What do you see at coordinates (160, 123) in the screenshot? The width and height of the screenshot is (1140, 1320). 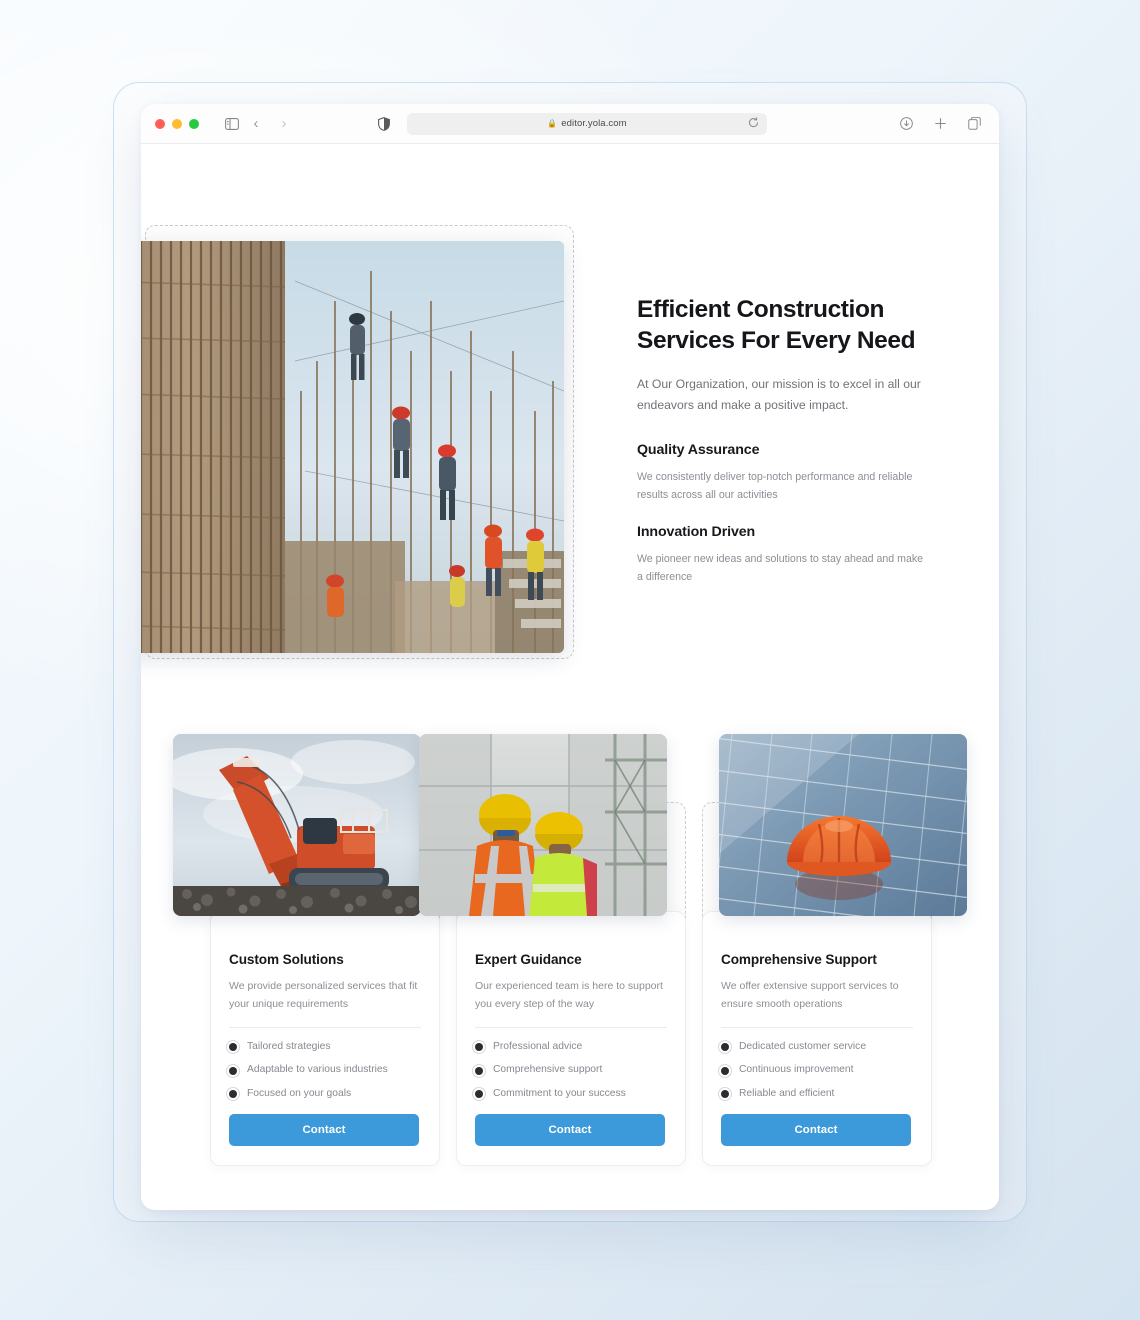 I see `close-window-button` at bounding box center [160, 123].